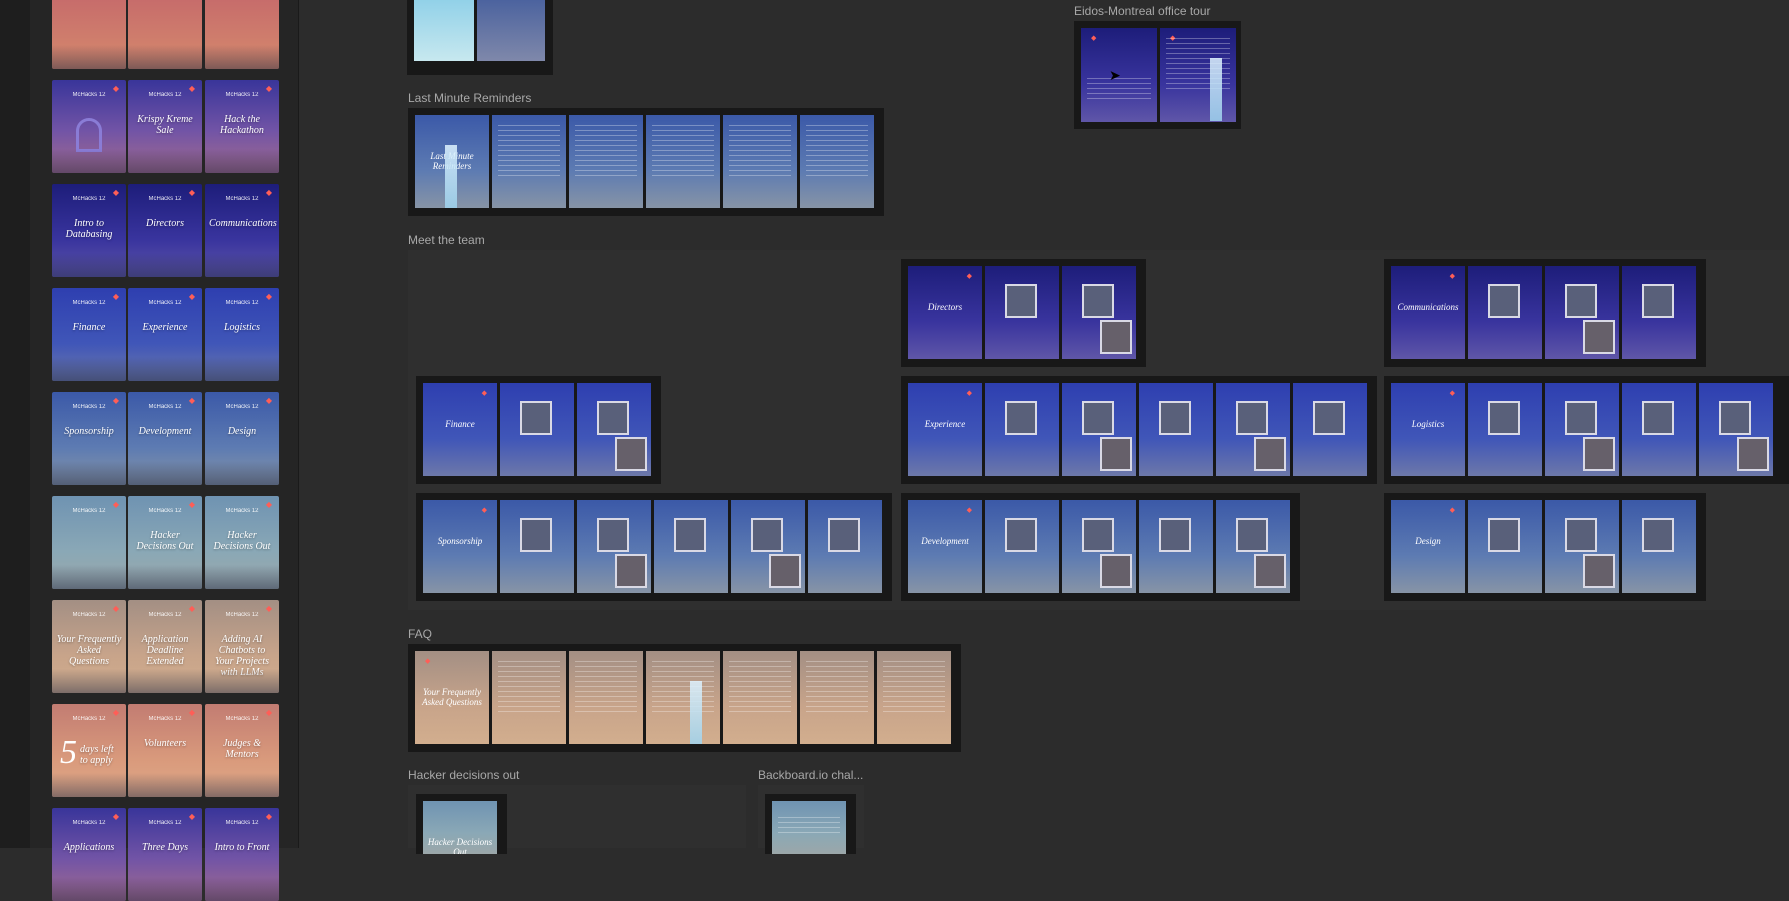 Image resolution: width=1789 pixels, height=901 pixels. Describe the element at coordinates (165, 854) in the screenshot. I see `page-thumbnail: ◆ McHacks 12 Three Days` at that location.